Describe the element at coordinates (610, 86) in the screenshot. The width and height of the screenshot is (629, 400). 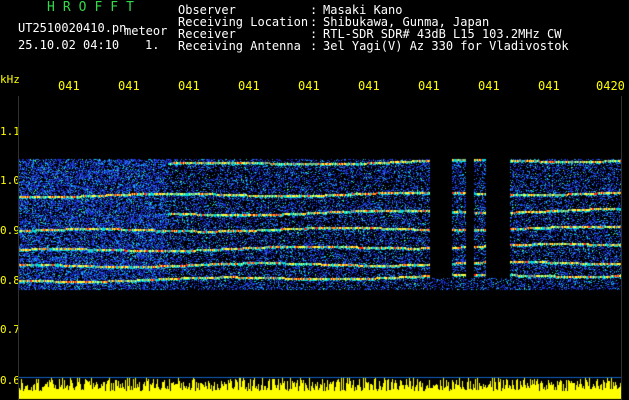
I see `x-tick-label: 0420` at that location.